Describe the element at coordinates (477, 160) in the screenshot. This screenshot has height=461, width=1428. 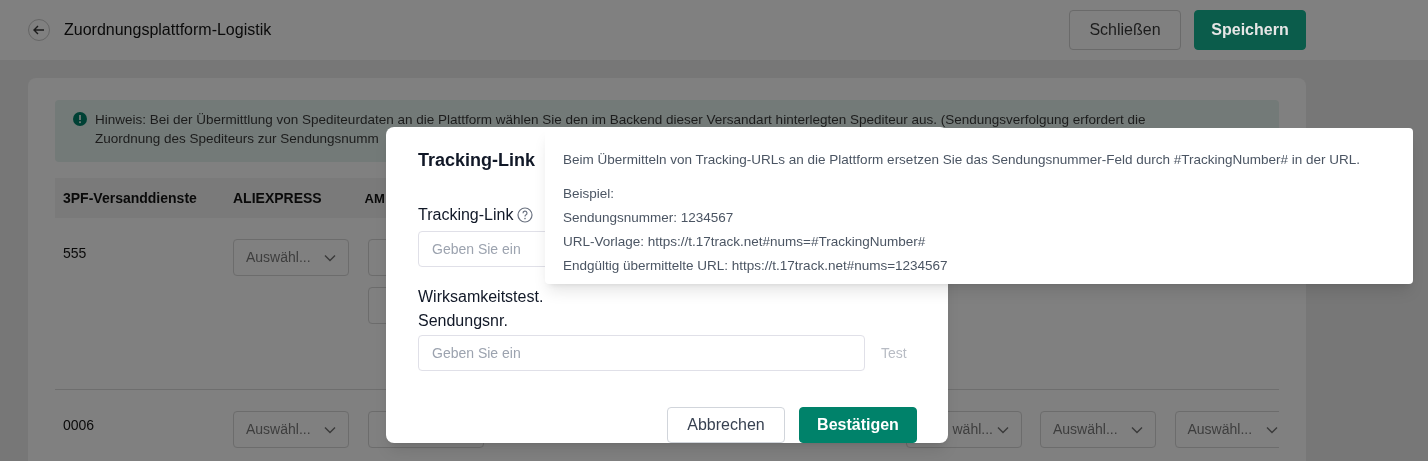
I see `dialog-title: Tracking-Link` at that location.